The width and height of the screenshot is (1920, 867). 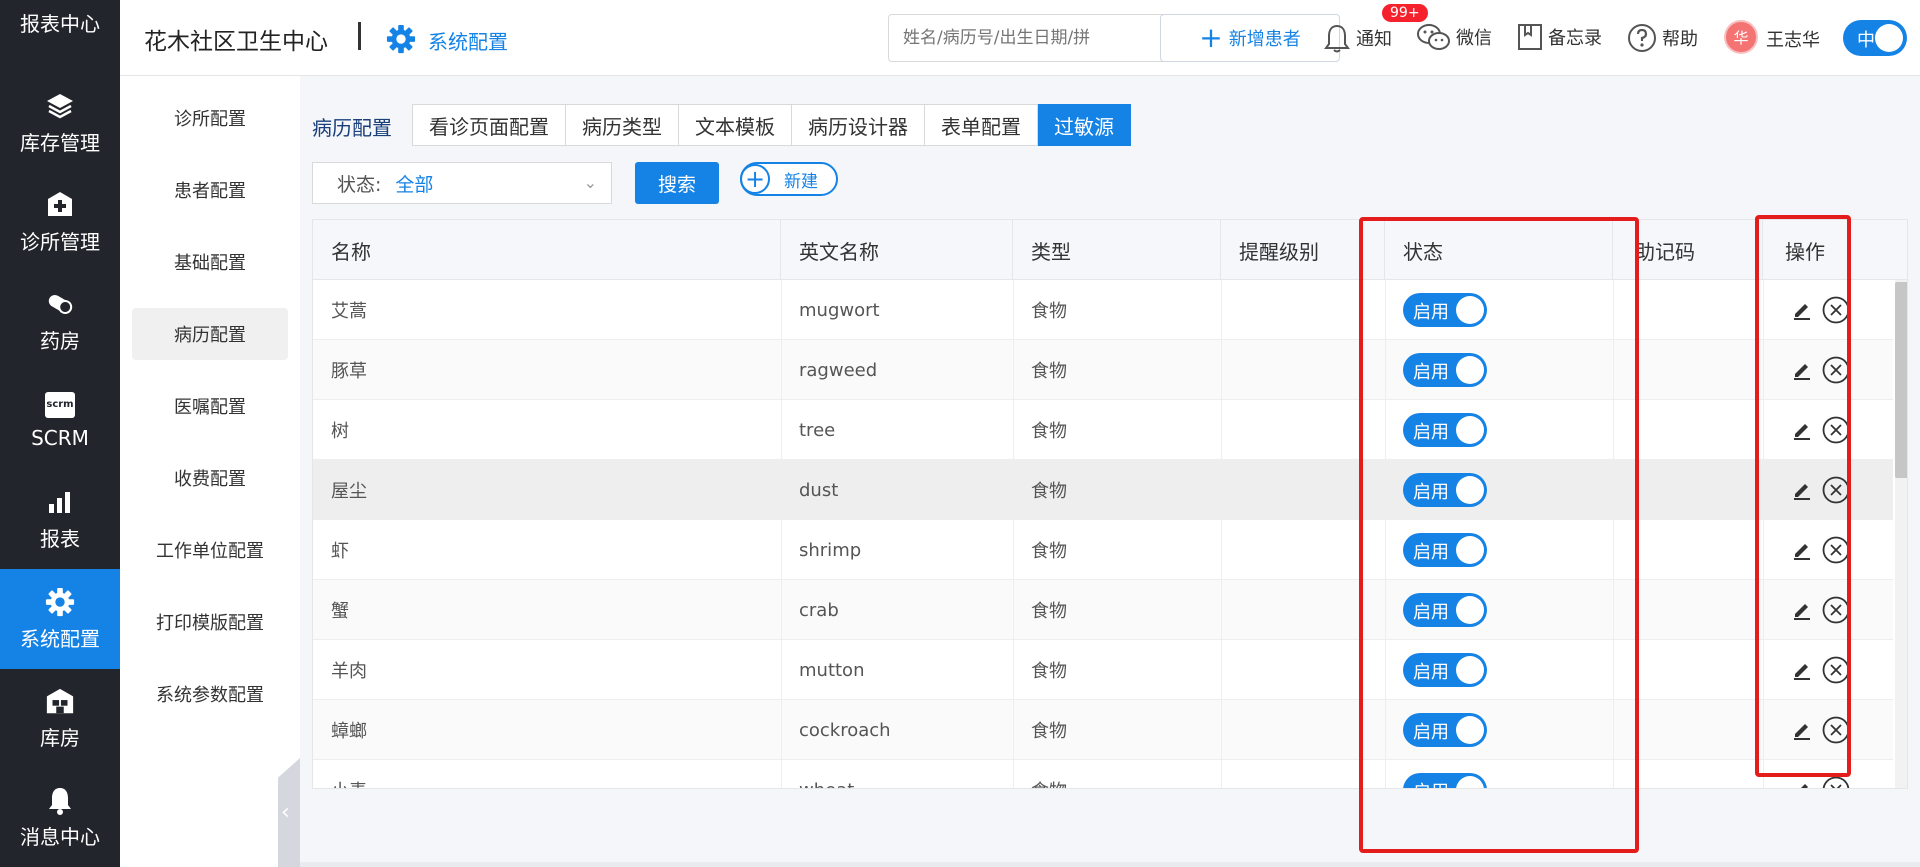 What do you see at coordinates (897, 250) in the screenshot?
I see `column-header-english-name: 英文名称` at bounding box center [897, 250].